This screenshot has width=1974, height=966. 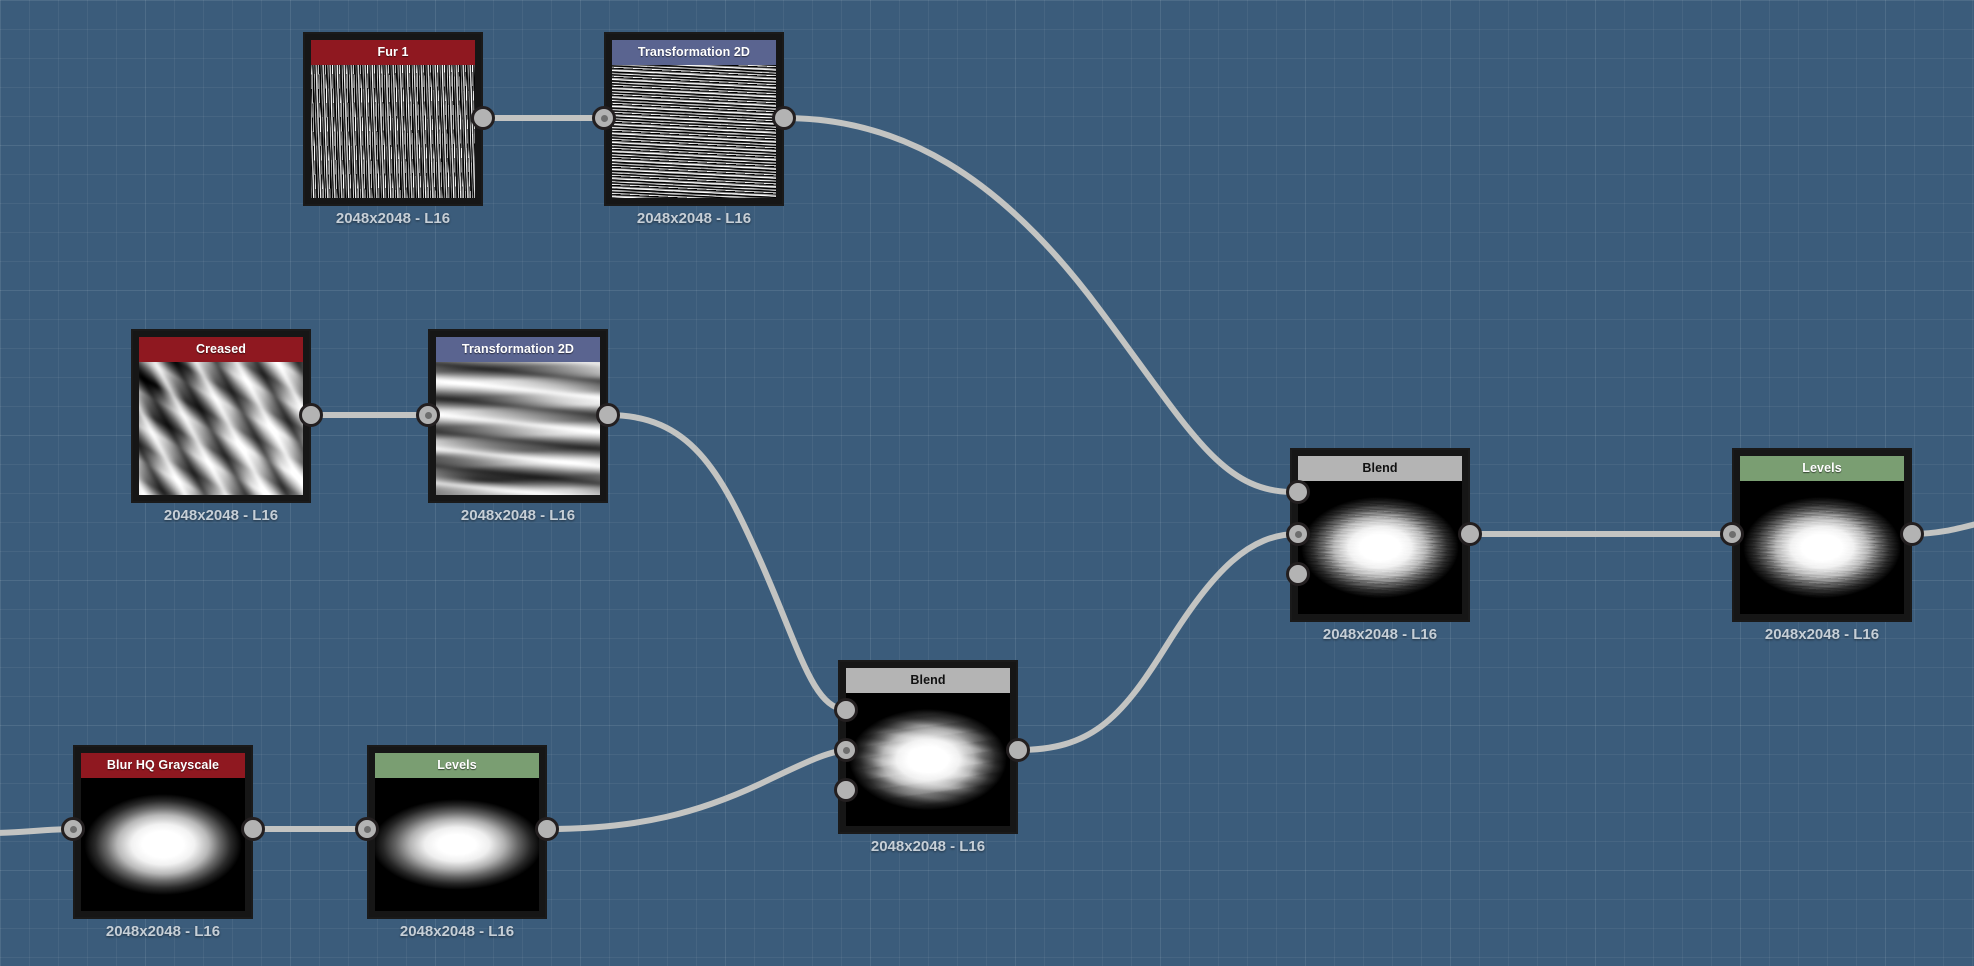 I want to click on node-caption-blend1: 2048x2048 - L16, so click(x=928, y=846).